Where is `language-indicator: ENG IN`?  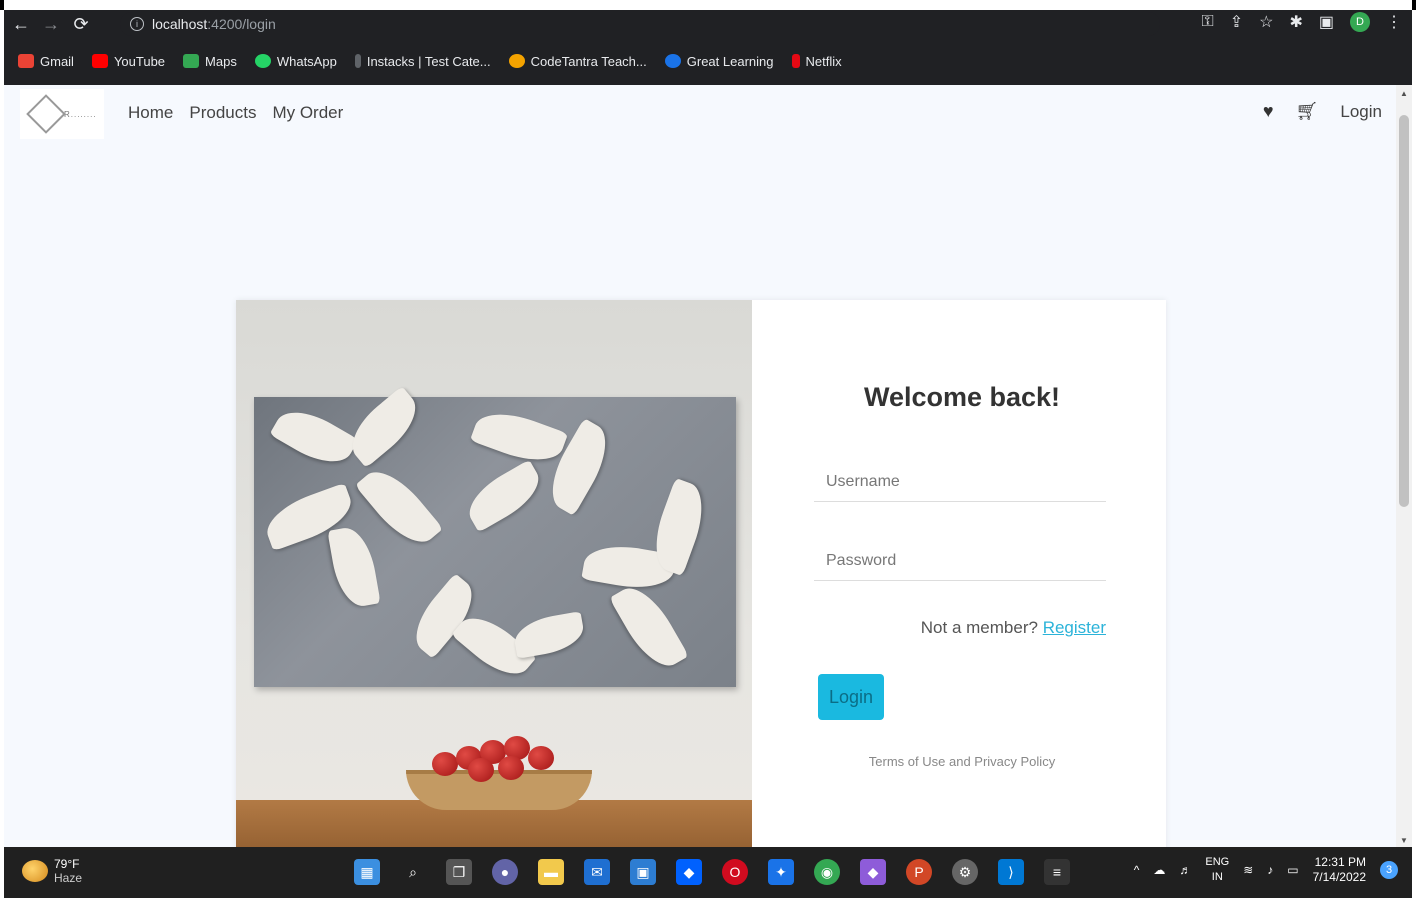
language-indicator: ENG IN is located at coordinates (1217, 870).